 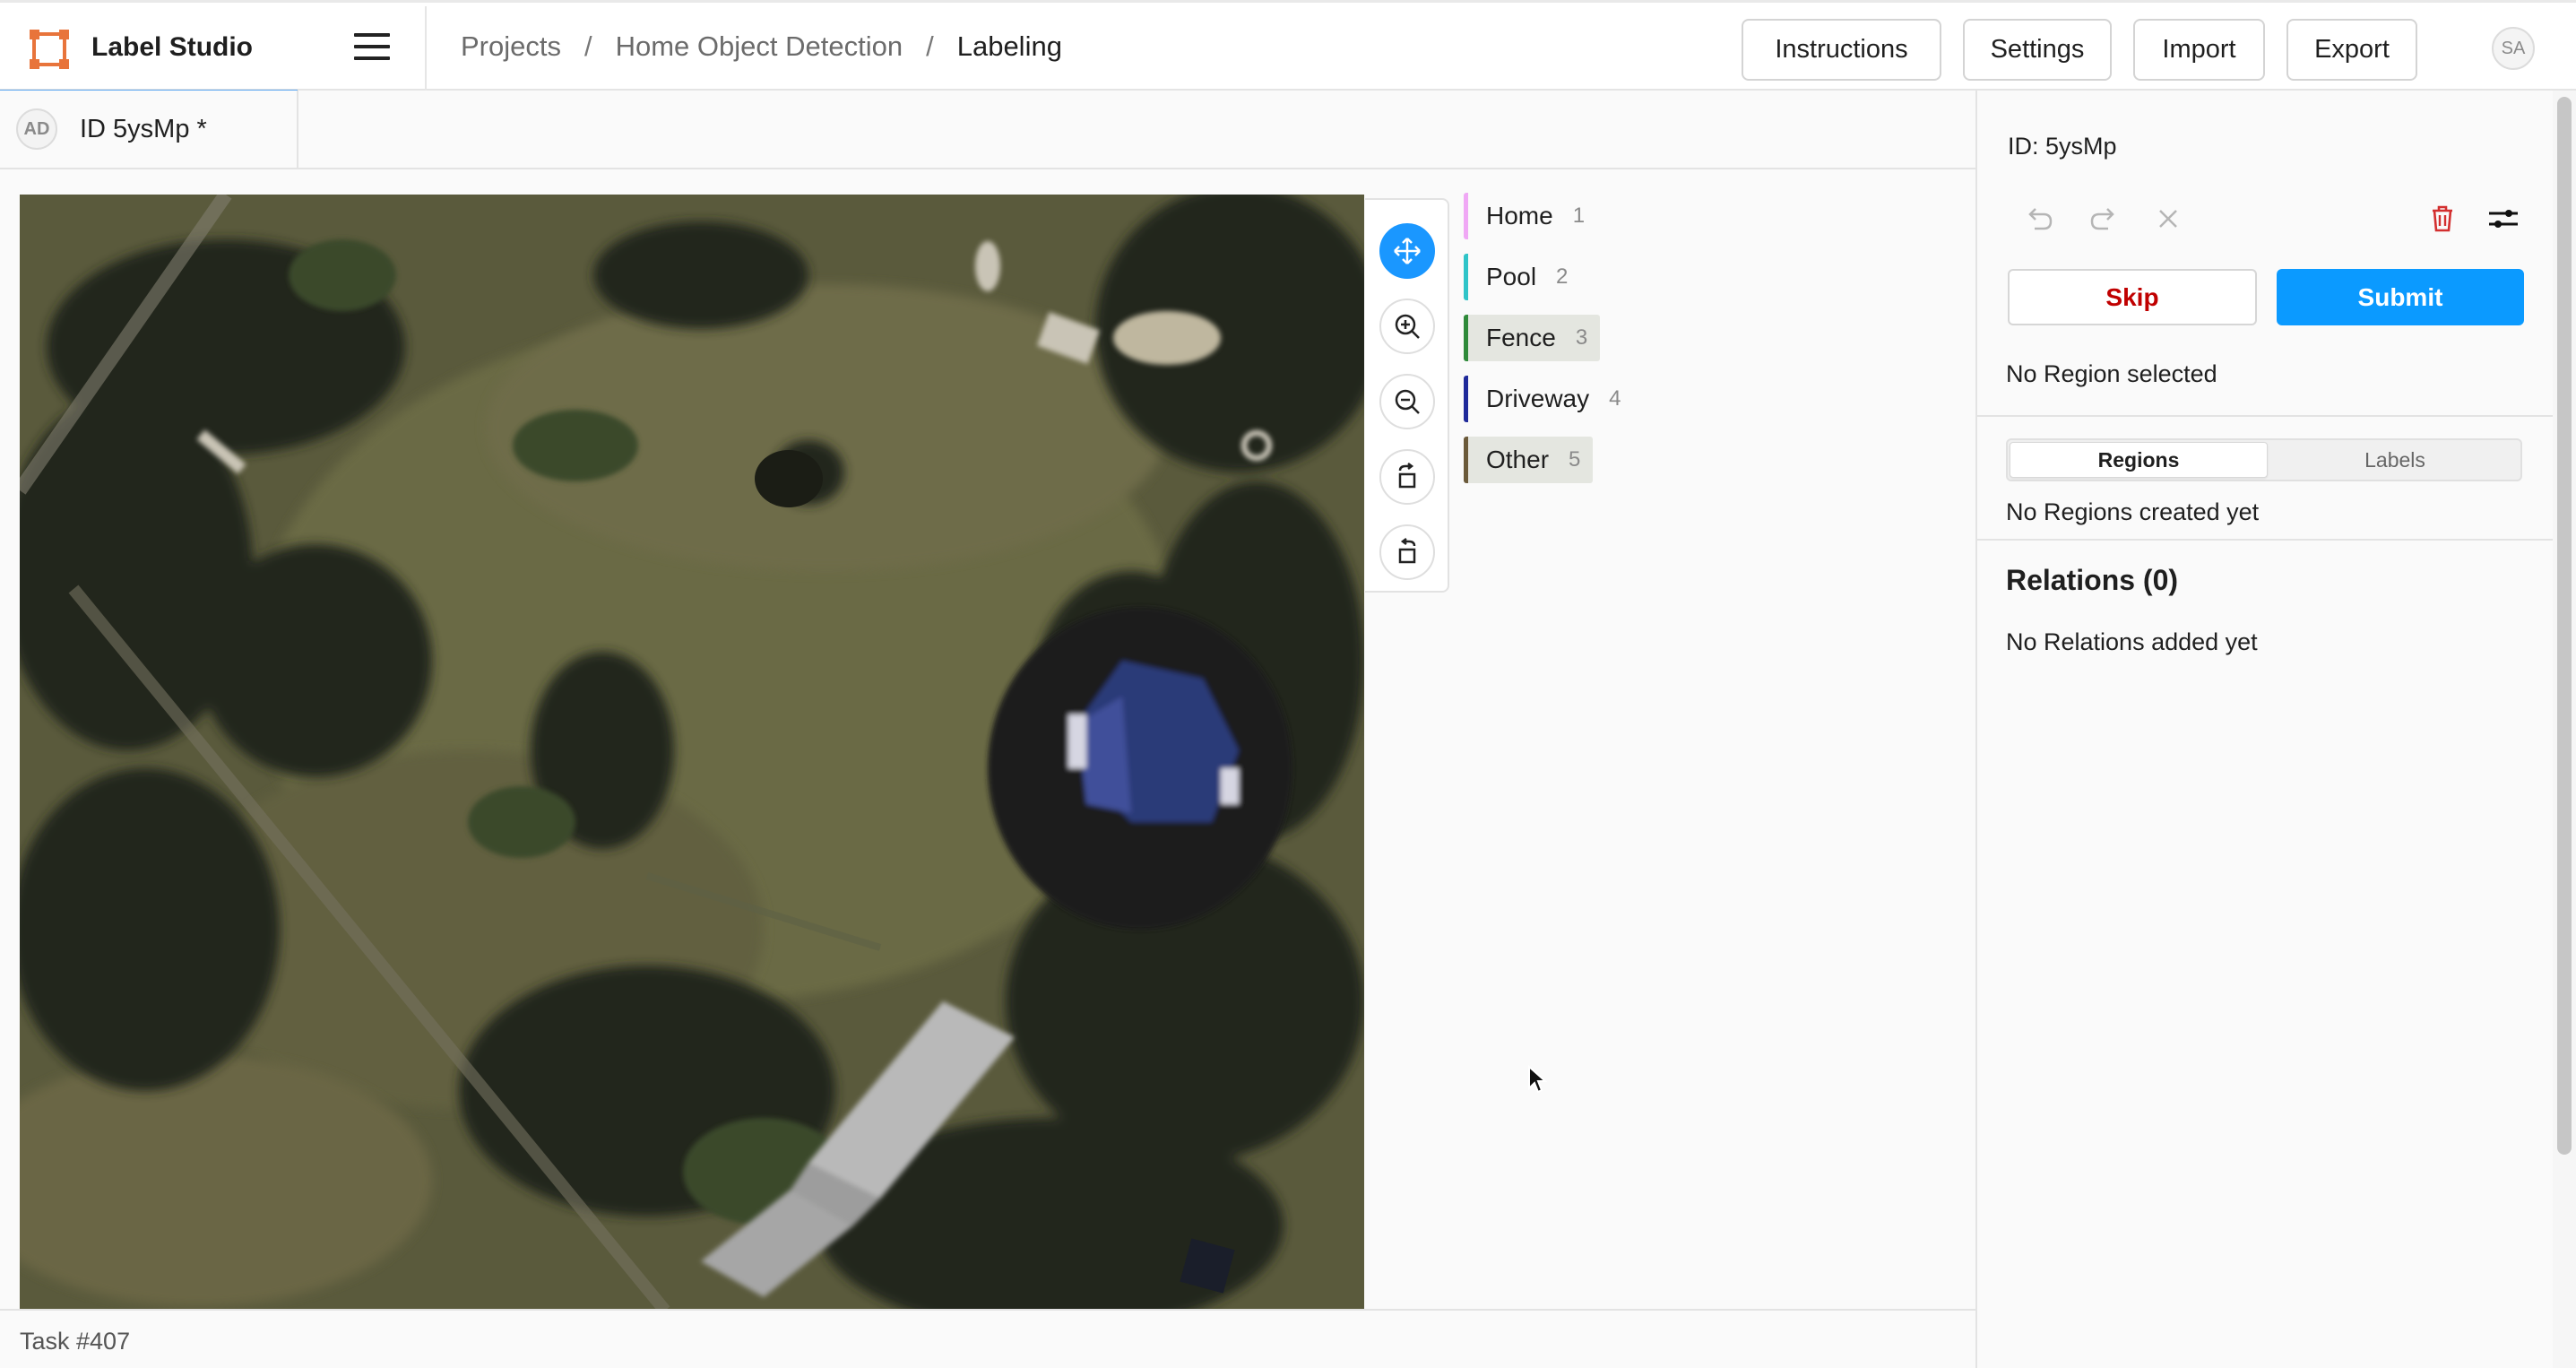 I want to click on settings-button: Settings, so click(x=2037, y=50).